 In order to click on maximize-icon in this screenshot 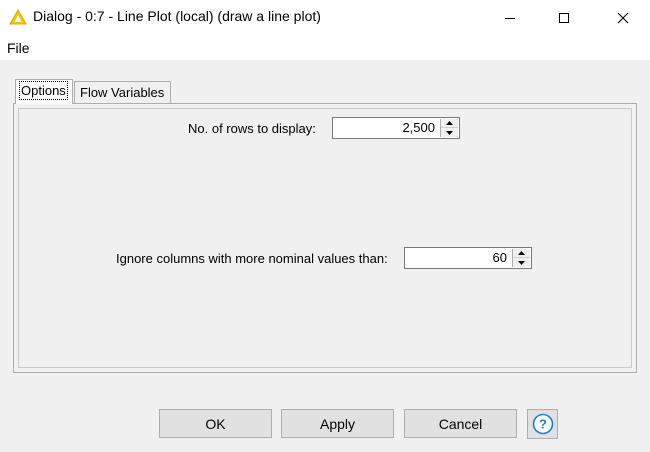, I will do `click(564, 17)`.